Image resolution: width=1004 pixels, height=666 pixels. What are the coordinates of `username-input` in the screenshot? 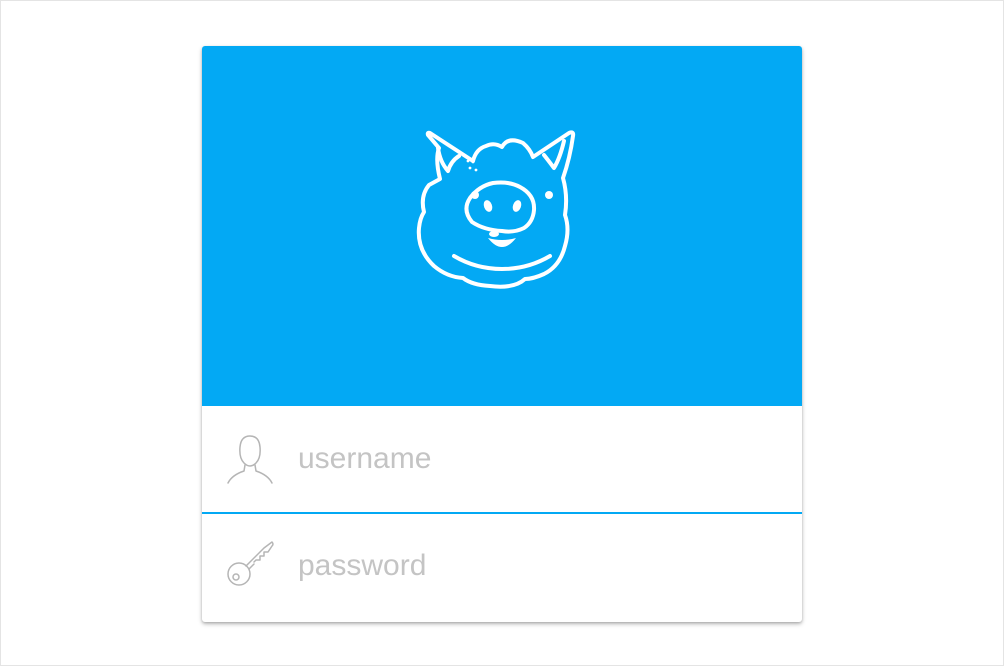 It's located at (538, 459).